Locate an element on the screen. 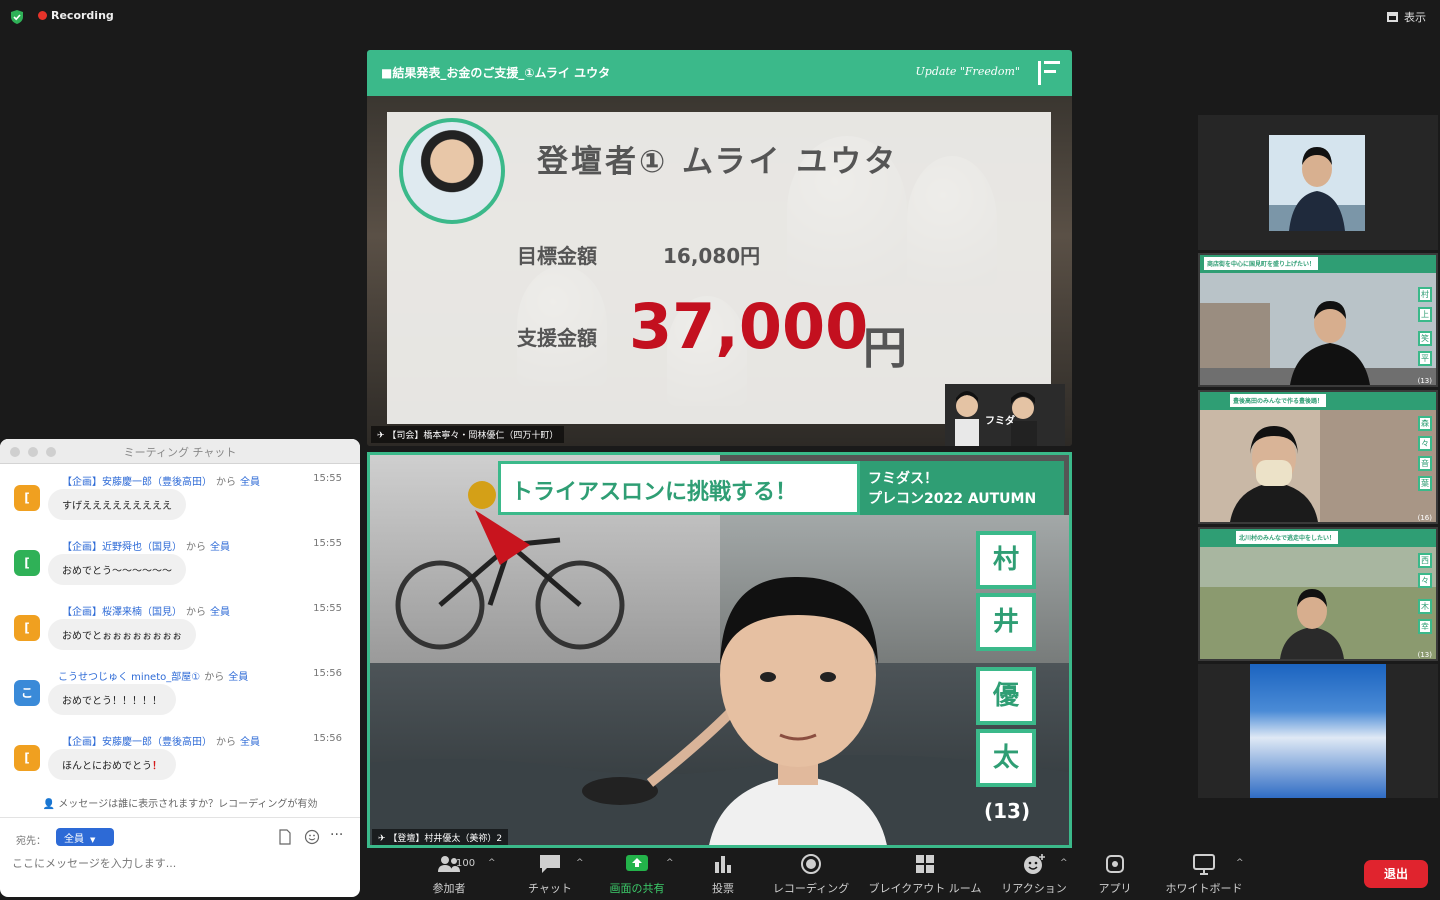  thumb-name-char: 笑 is located at coordinates (1425, 338).